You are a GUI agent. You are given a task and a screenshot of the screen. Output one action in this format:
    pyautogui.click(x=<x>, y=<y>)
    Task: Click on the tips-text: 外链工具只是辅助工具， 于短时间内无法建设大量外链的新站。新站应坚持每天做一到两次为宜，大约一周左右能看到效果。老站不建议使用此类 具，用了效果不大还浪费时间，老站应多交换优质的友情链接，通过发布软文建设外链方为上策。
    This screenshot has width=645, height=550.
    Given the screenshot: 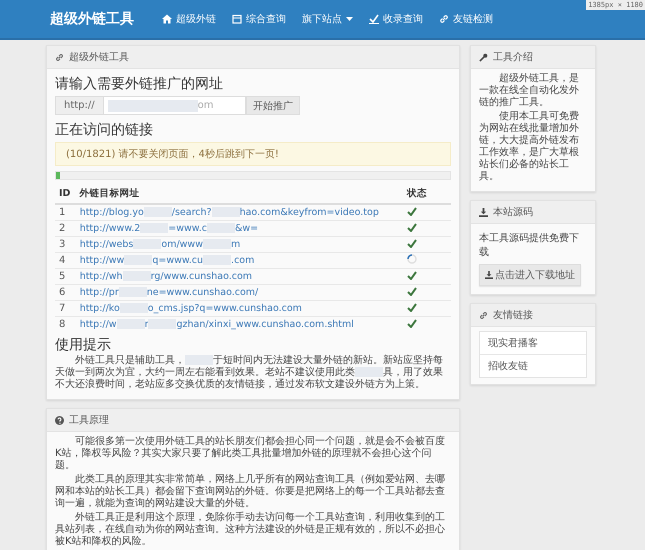 What is the action you would take?
    pyautogui.click(x=249, y=373)
    